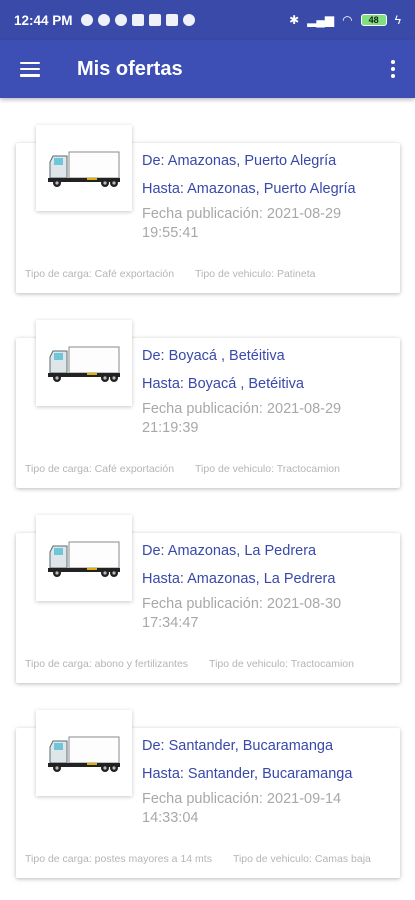 Image resolution: width=415 pixels, height=900 pixels. I want to click on battery-icon: 48, so click(373, 20).